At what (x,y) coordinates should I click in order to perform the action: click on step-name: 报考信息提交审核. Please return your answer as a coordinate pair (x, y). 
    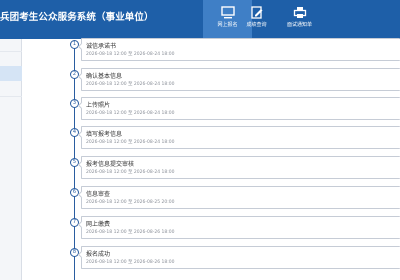
    Looking at the image, I should click on (110, 164).